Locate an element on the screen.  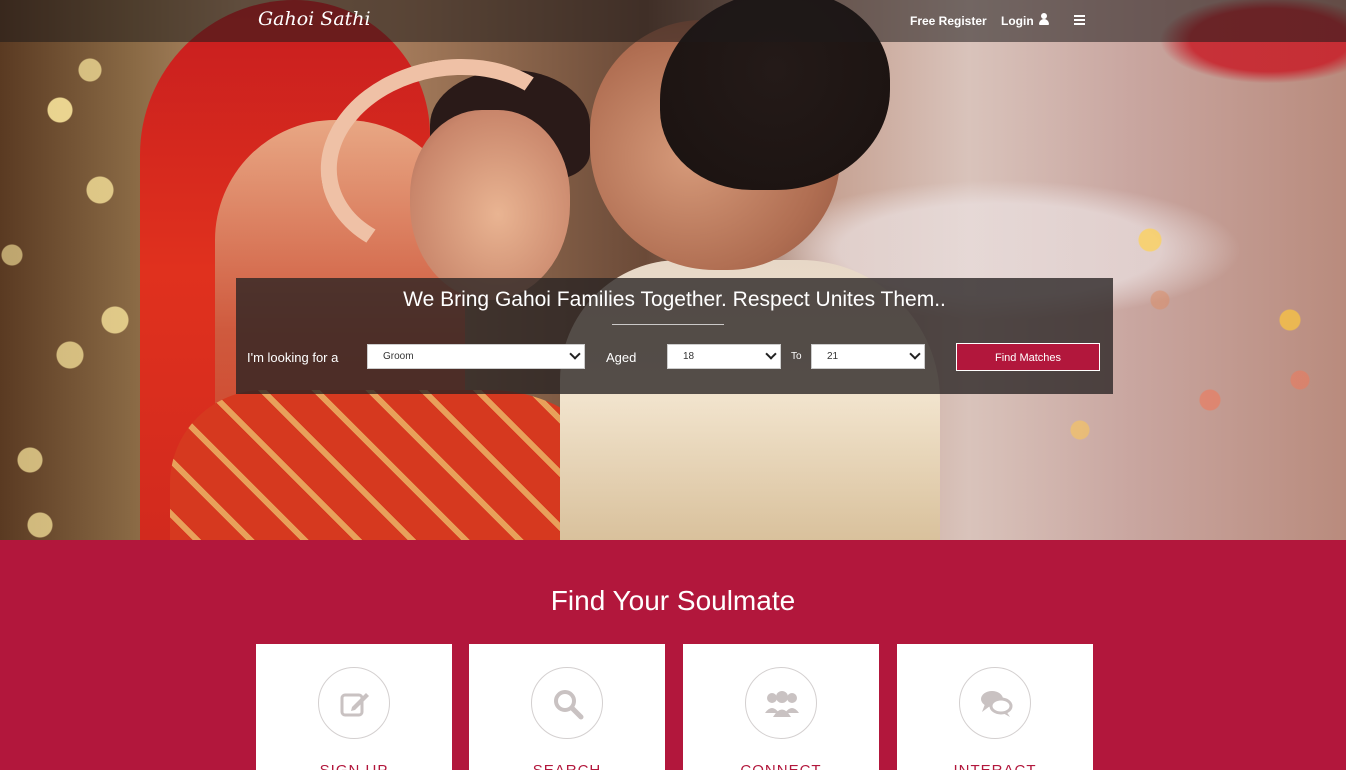
section-title: Find Your Soulmate is located at coordinates (673, 600).